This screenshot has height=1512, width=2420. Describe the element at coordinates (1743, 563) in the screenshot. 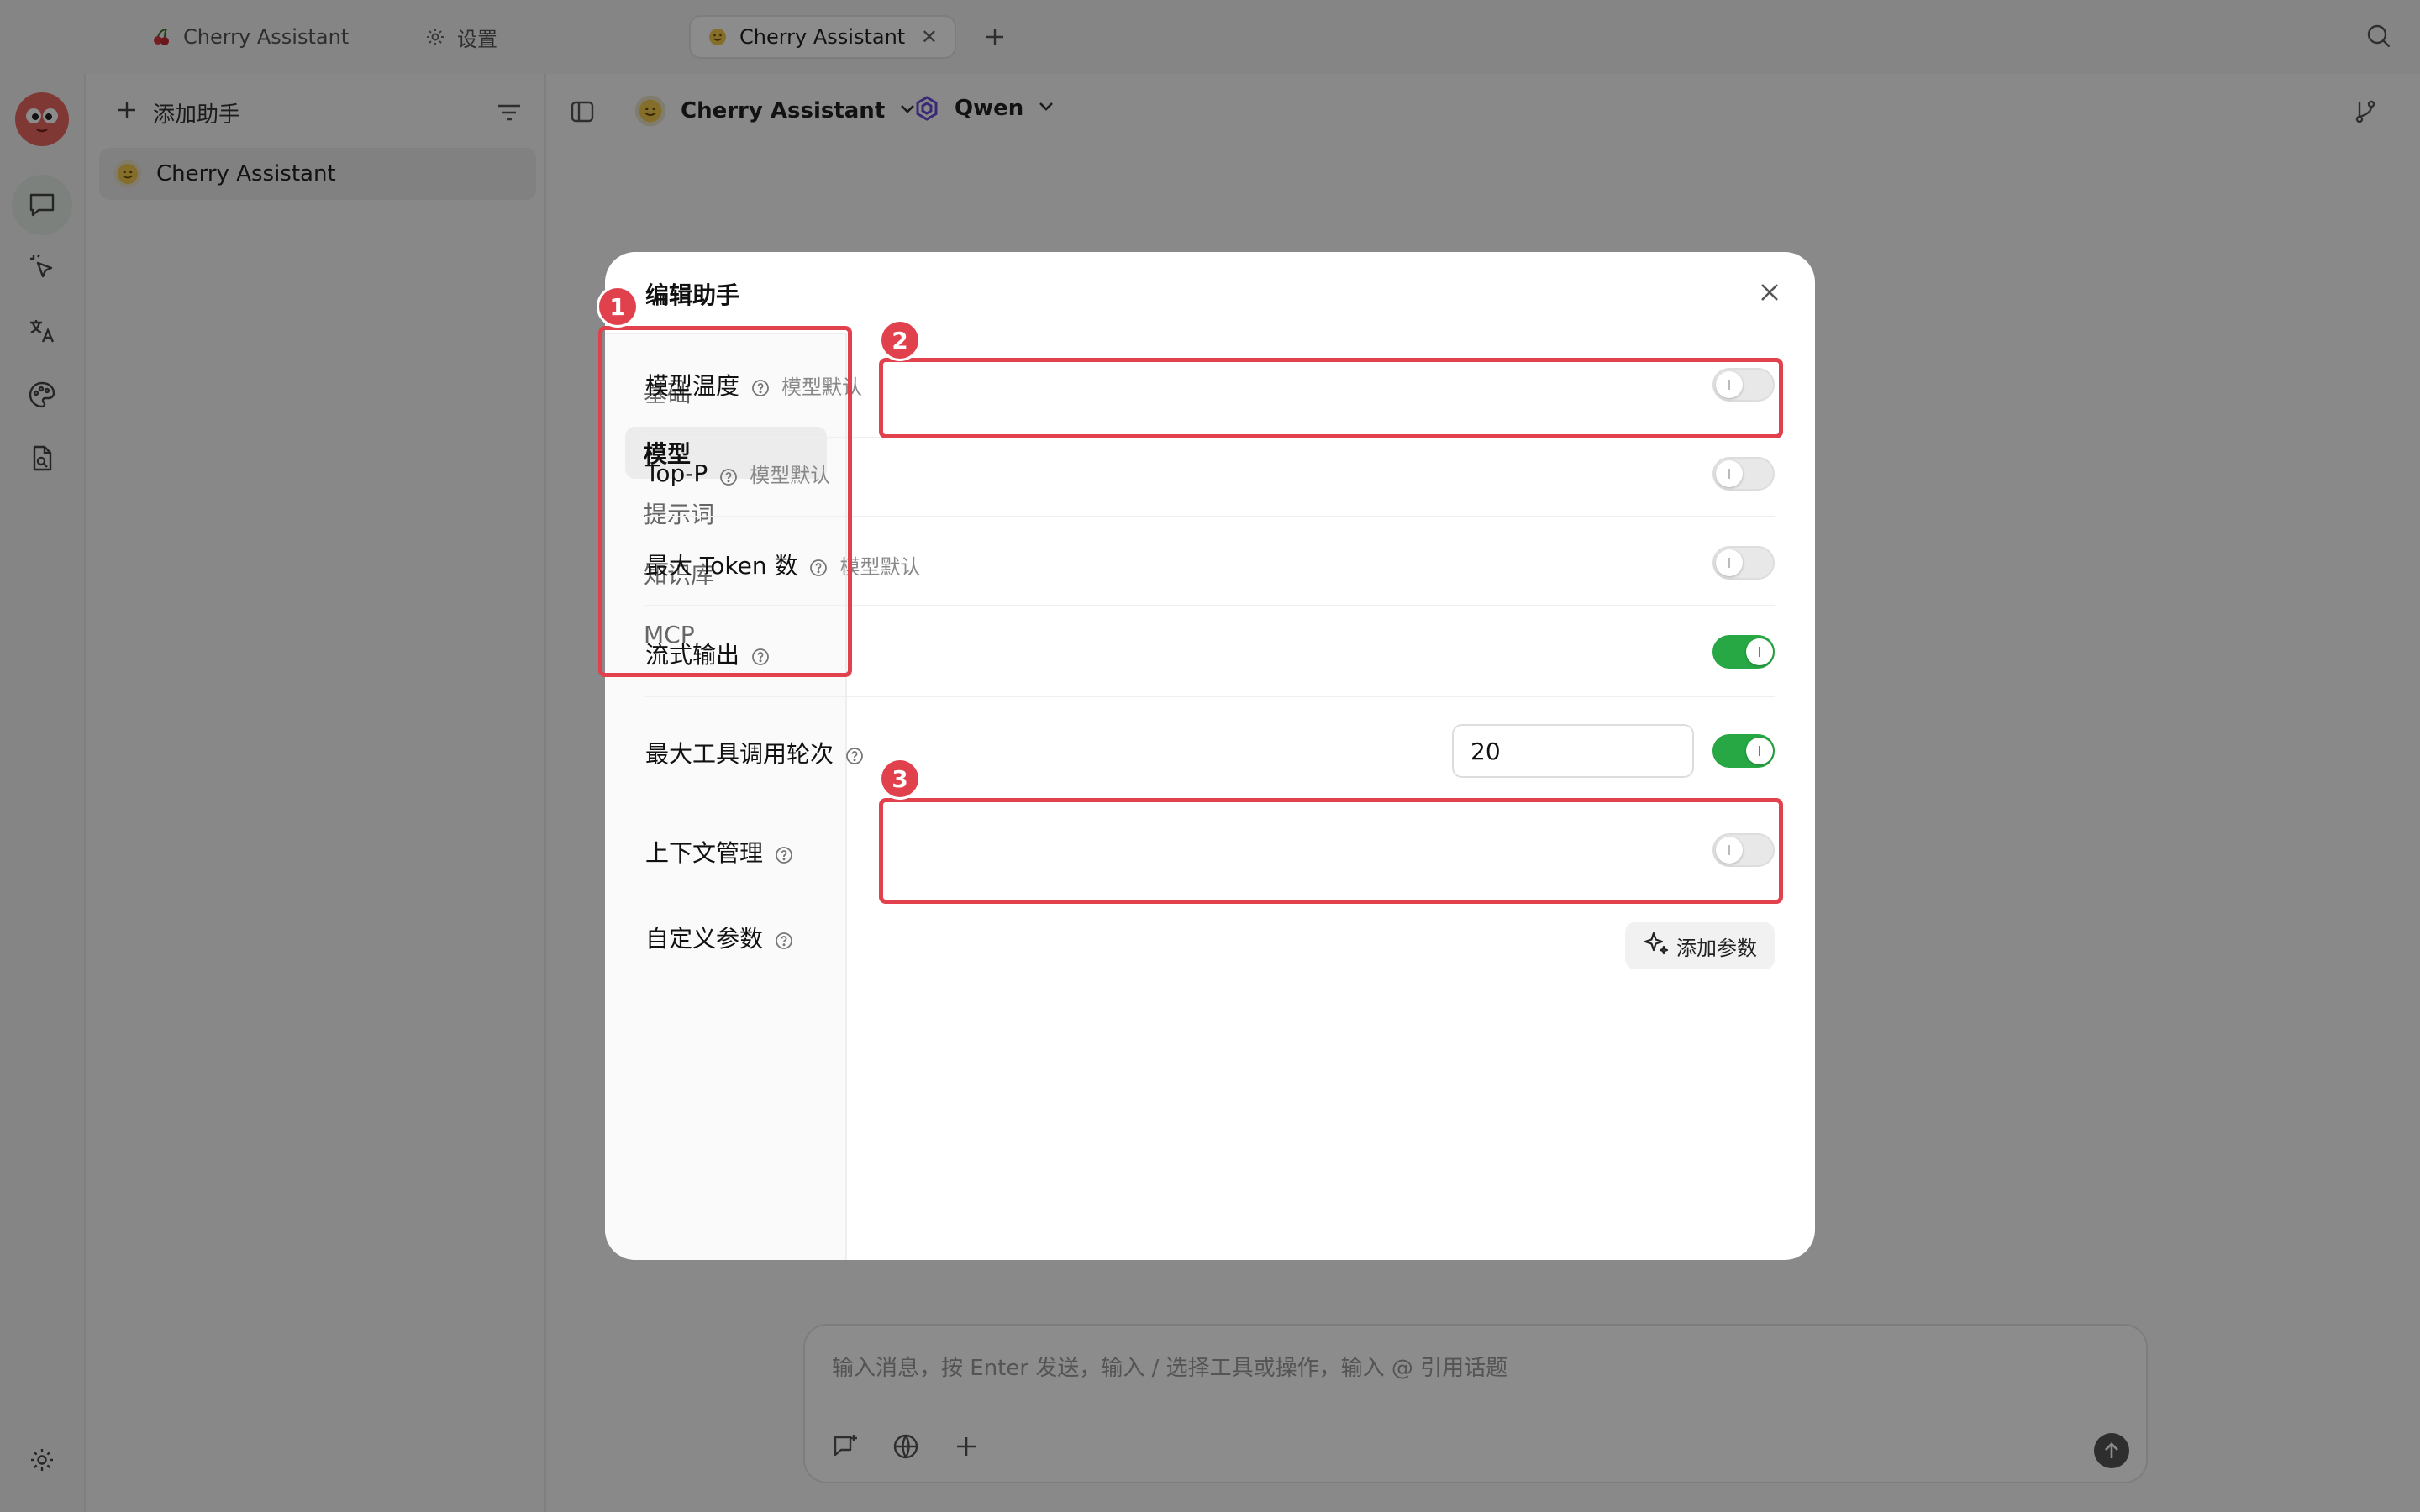

I see `max-tokens-toggle` at that location.